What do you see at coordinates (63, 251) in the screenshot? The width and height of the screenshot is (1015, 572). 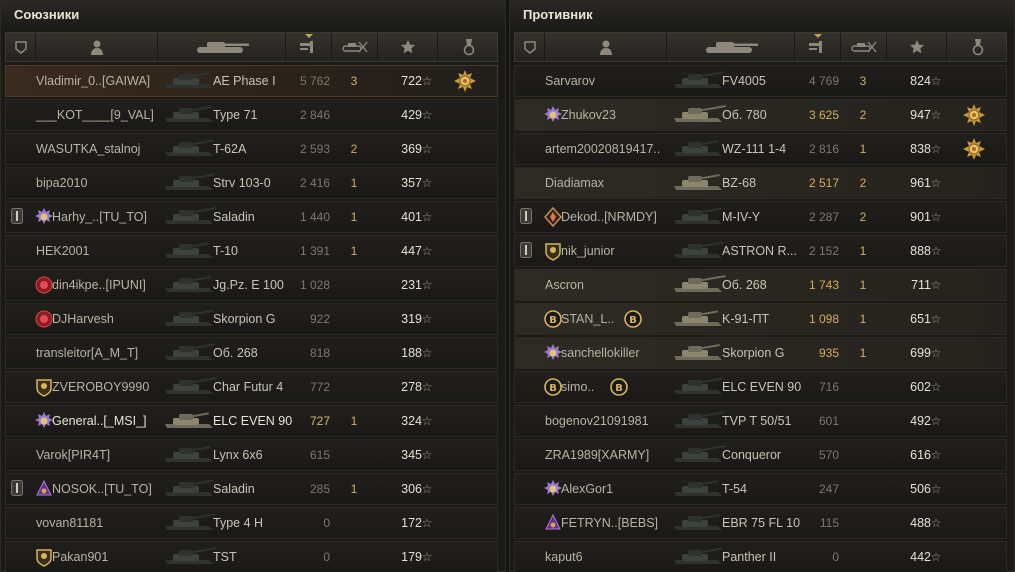 I see `player-name: HEK2001` at bounding box center [63, 251].